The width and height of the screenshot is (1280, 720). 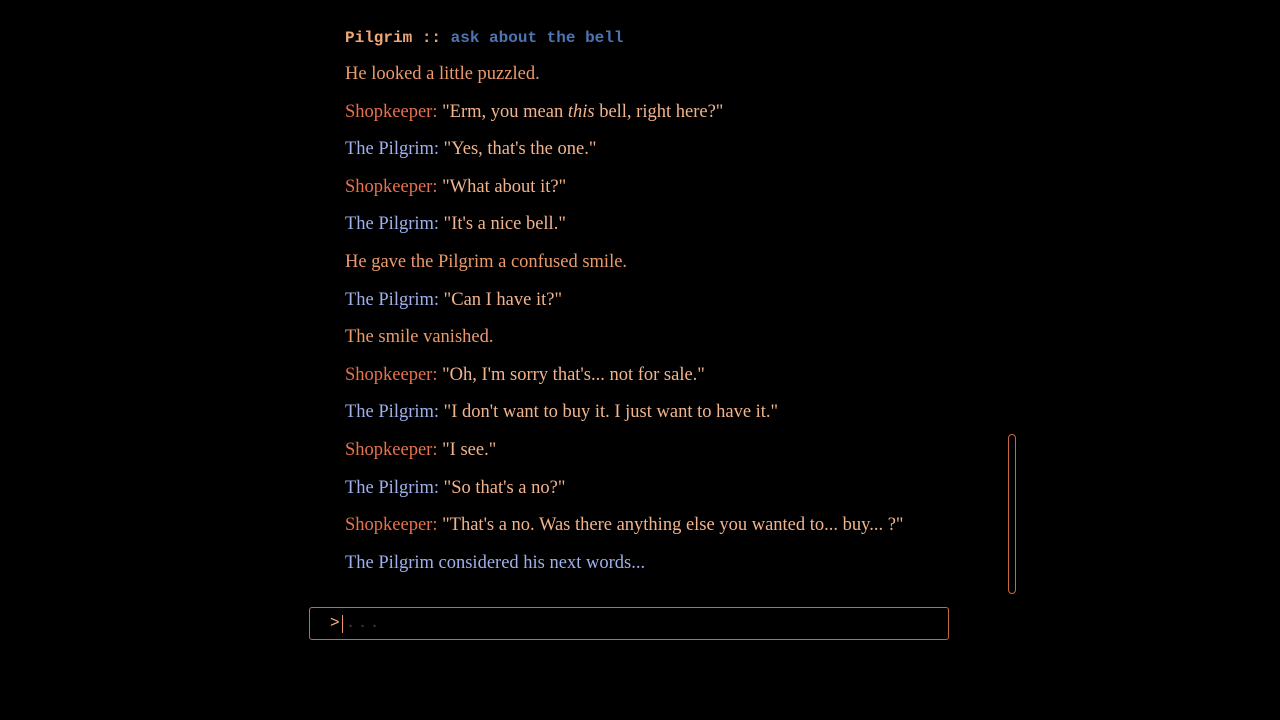 What do you see at coordinates (505, 111) in the screenshot?
I see `speech-text-part: "Erm, you mean` at bounding box center [505, 111].